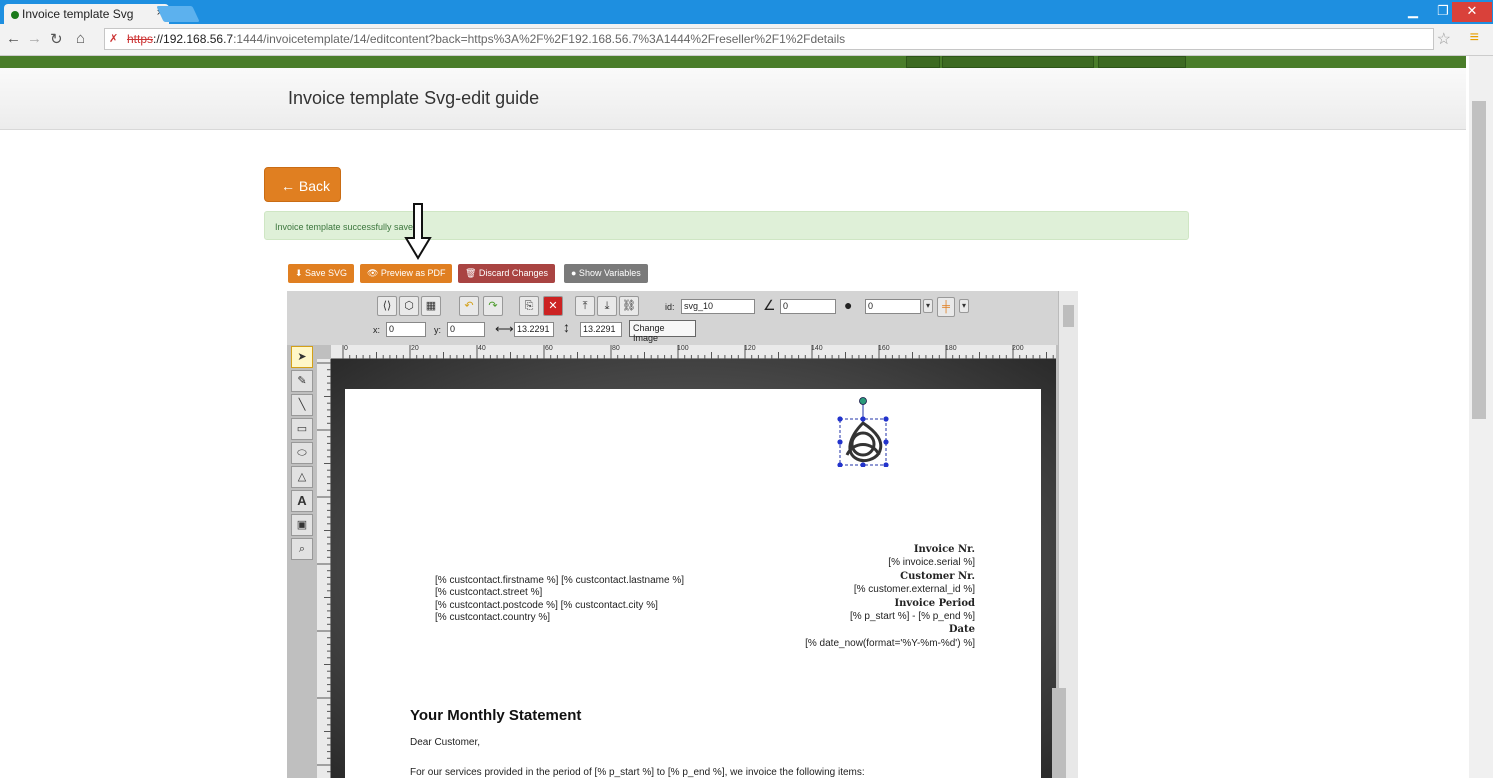  What do you see at coordinates (493, 306) in the screenshot?
I see `redo-icon: ↷` at bounding box center [493, 306].